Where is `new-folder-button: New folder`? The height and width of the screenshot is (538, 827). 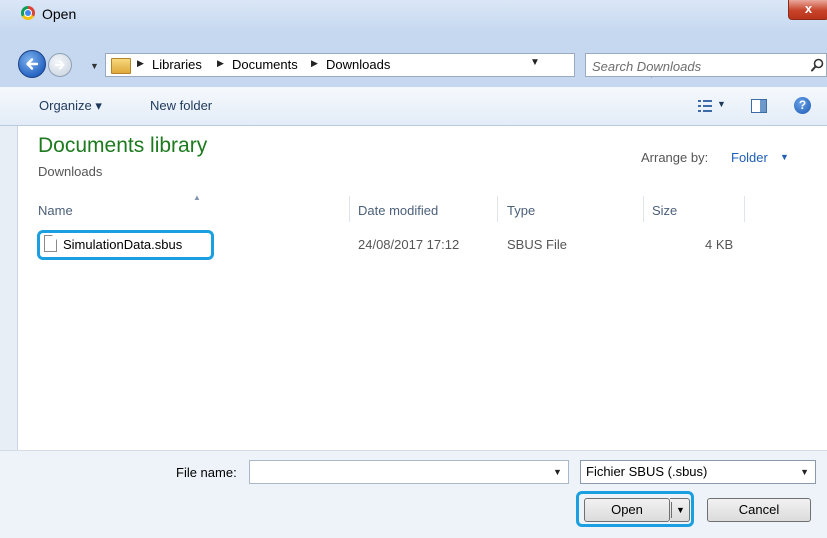
new-folder-button: New folder is located at coordinates (181, 105).